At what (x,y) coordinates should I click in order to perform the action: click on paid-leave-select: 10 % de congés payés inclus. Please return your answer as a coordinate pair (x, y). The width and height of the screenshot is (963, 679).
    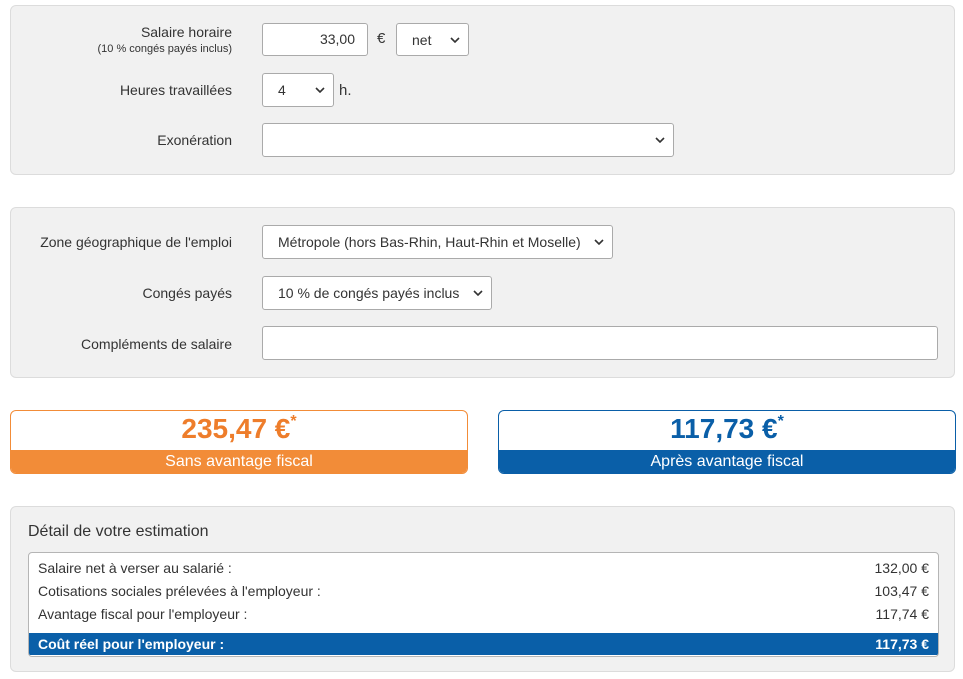
    Looking at the image, I should click on (377, 293).